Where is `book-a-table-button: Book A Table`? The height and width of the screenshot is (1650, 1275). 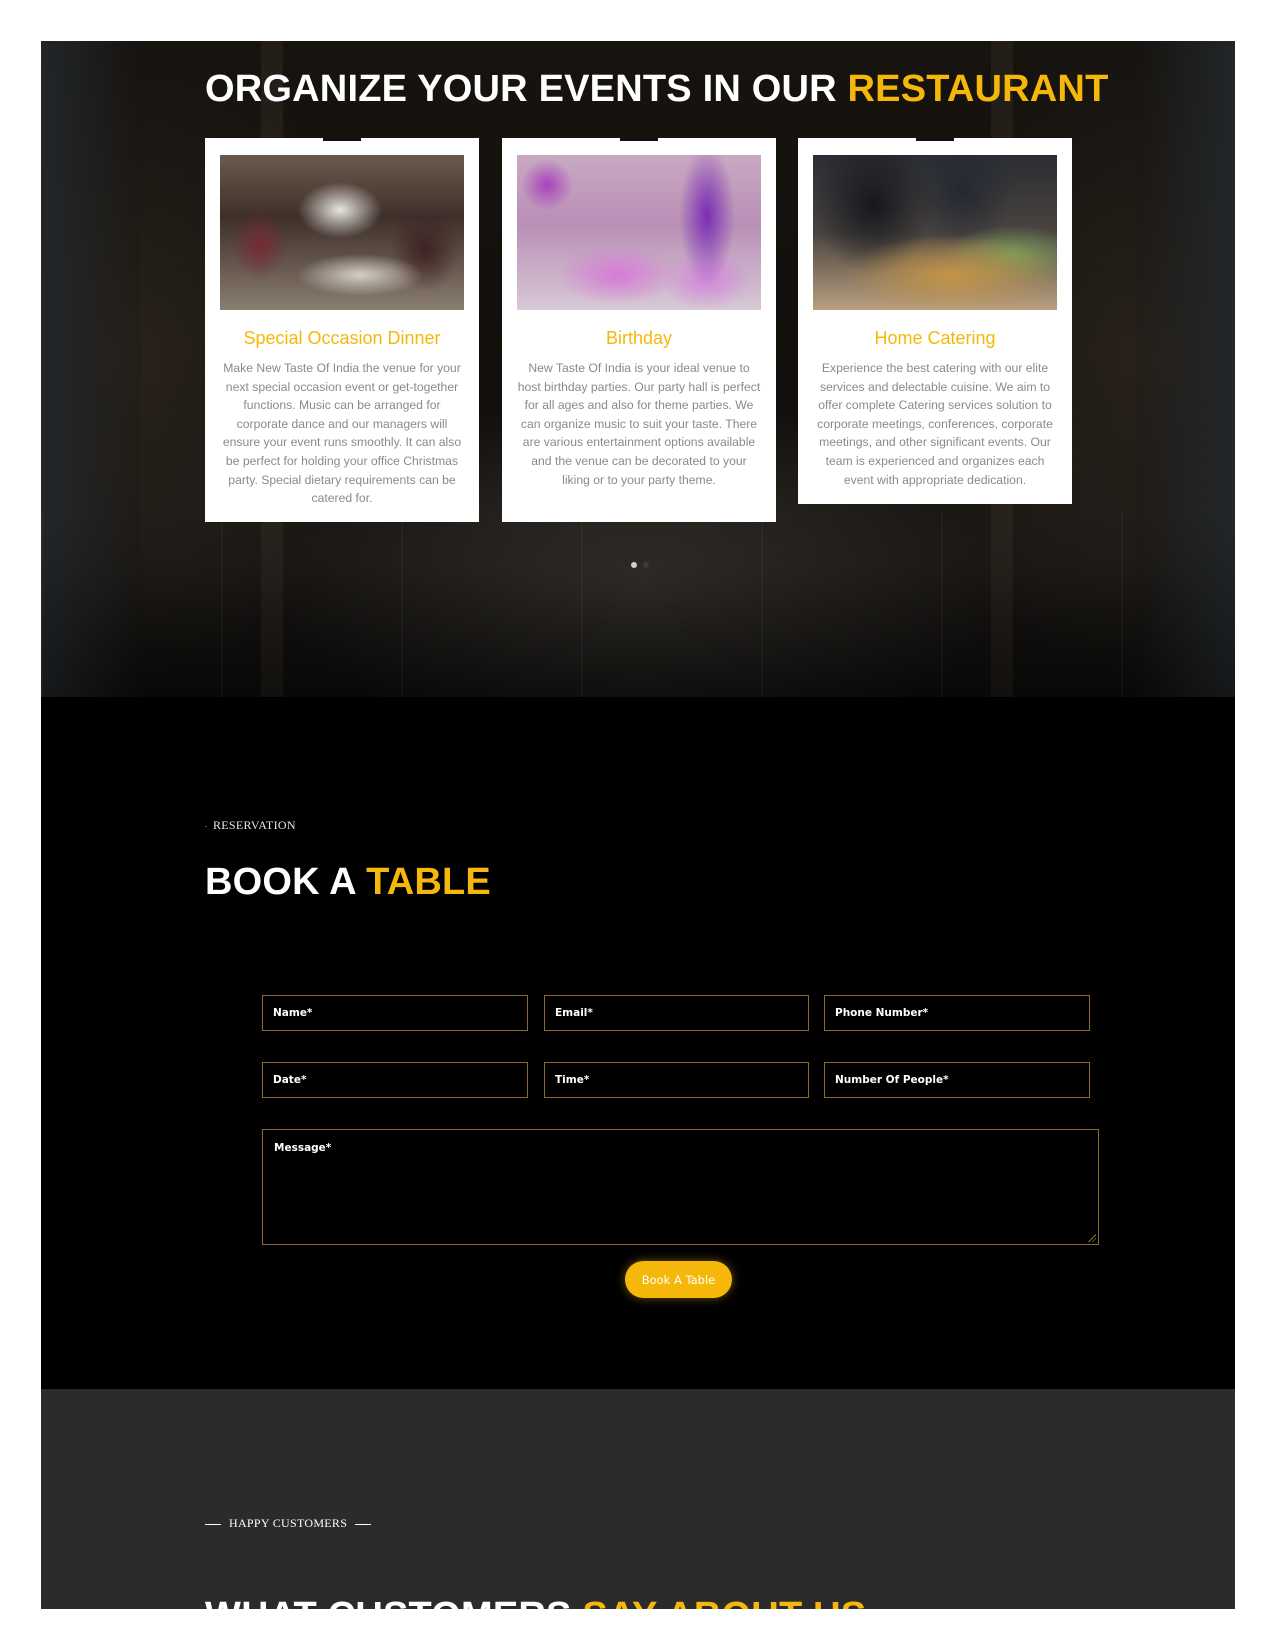 book-a-table-button: Book A Table is located at coordinates (678, 1279).